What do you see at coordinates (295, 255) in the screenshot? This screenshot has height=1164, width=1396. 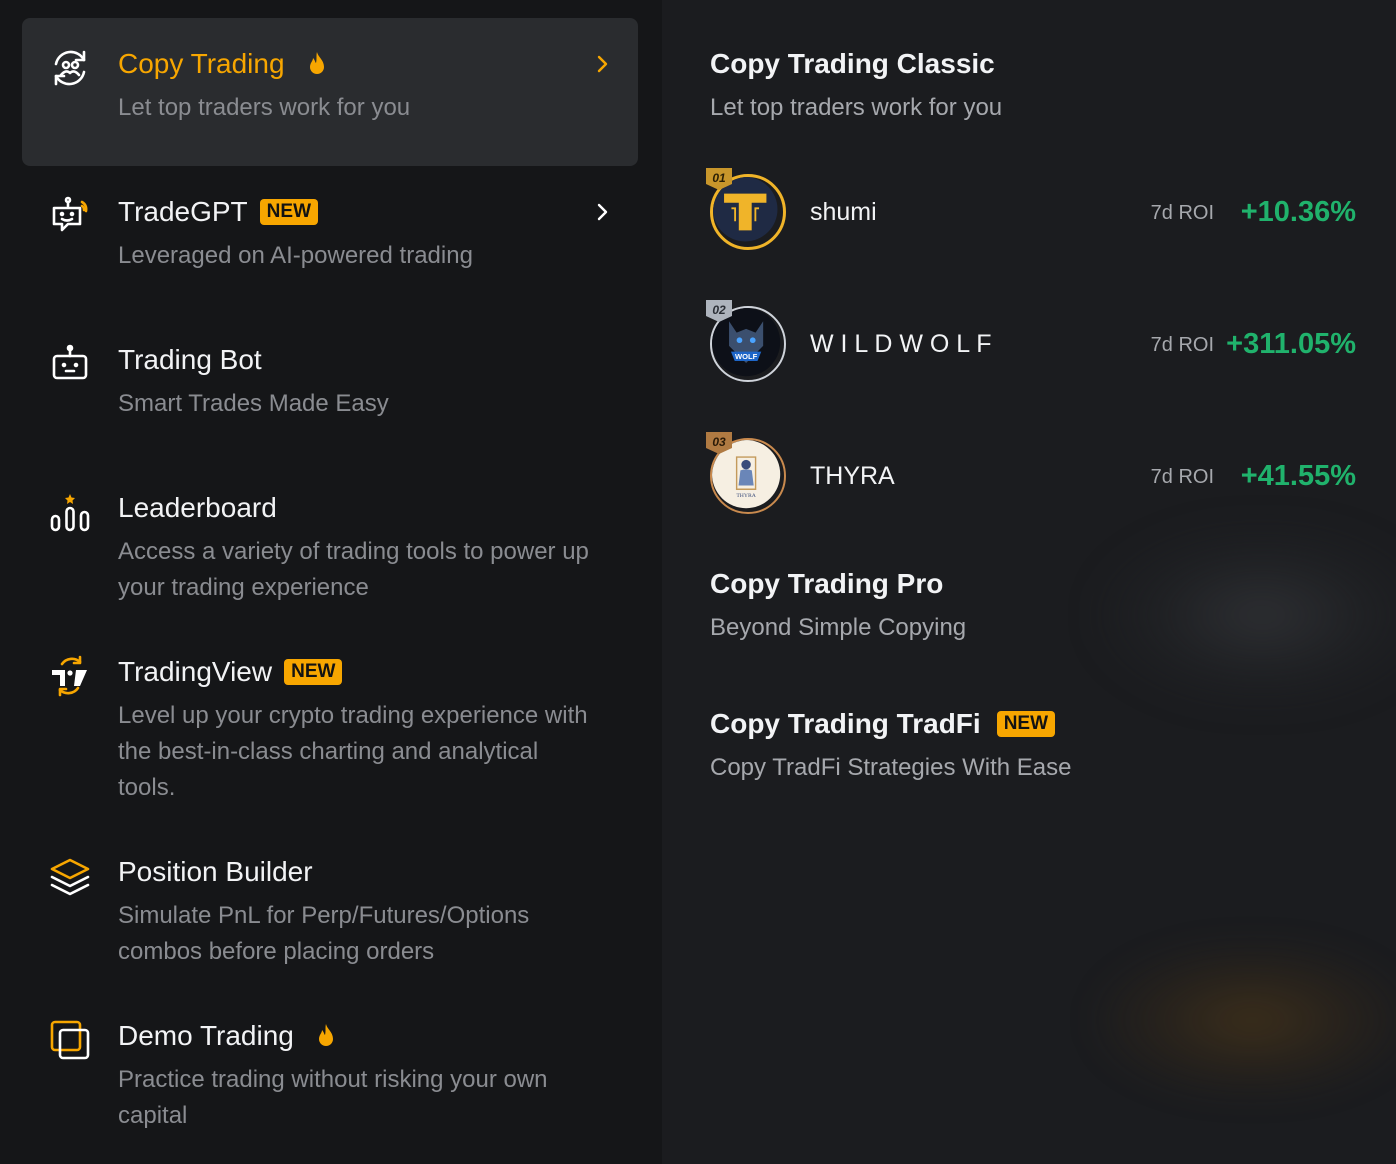 I see `menu-item-desc: Leveraged on AI-powered trading` at bounding box center [295, 255].